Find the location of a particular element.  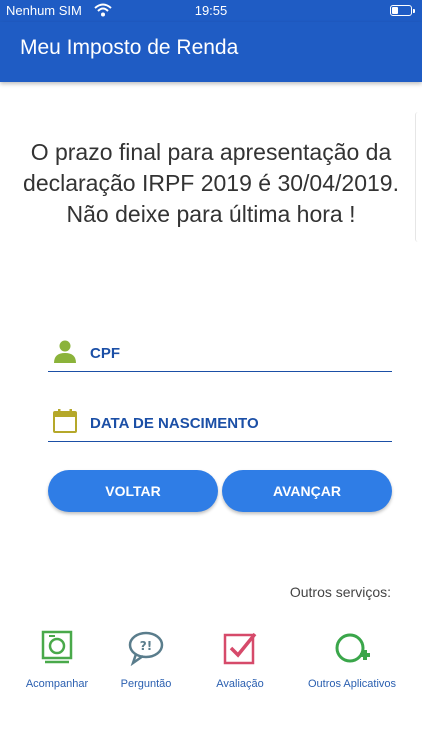

cpf-label: CPF is located at coordinates (105, 353).